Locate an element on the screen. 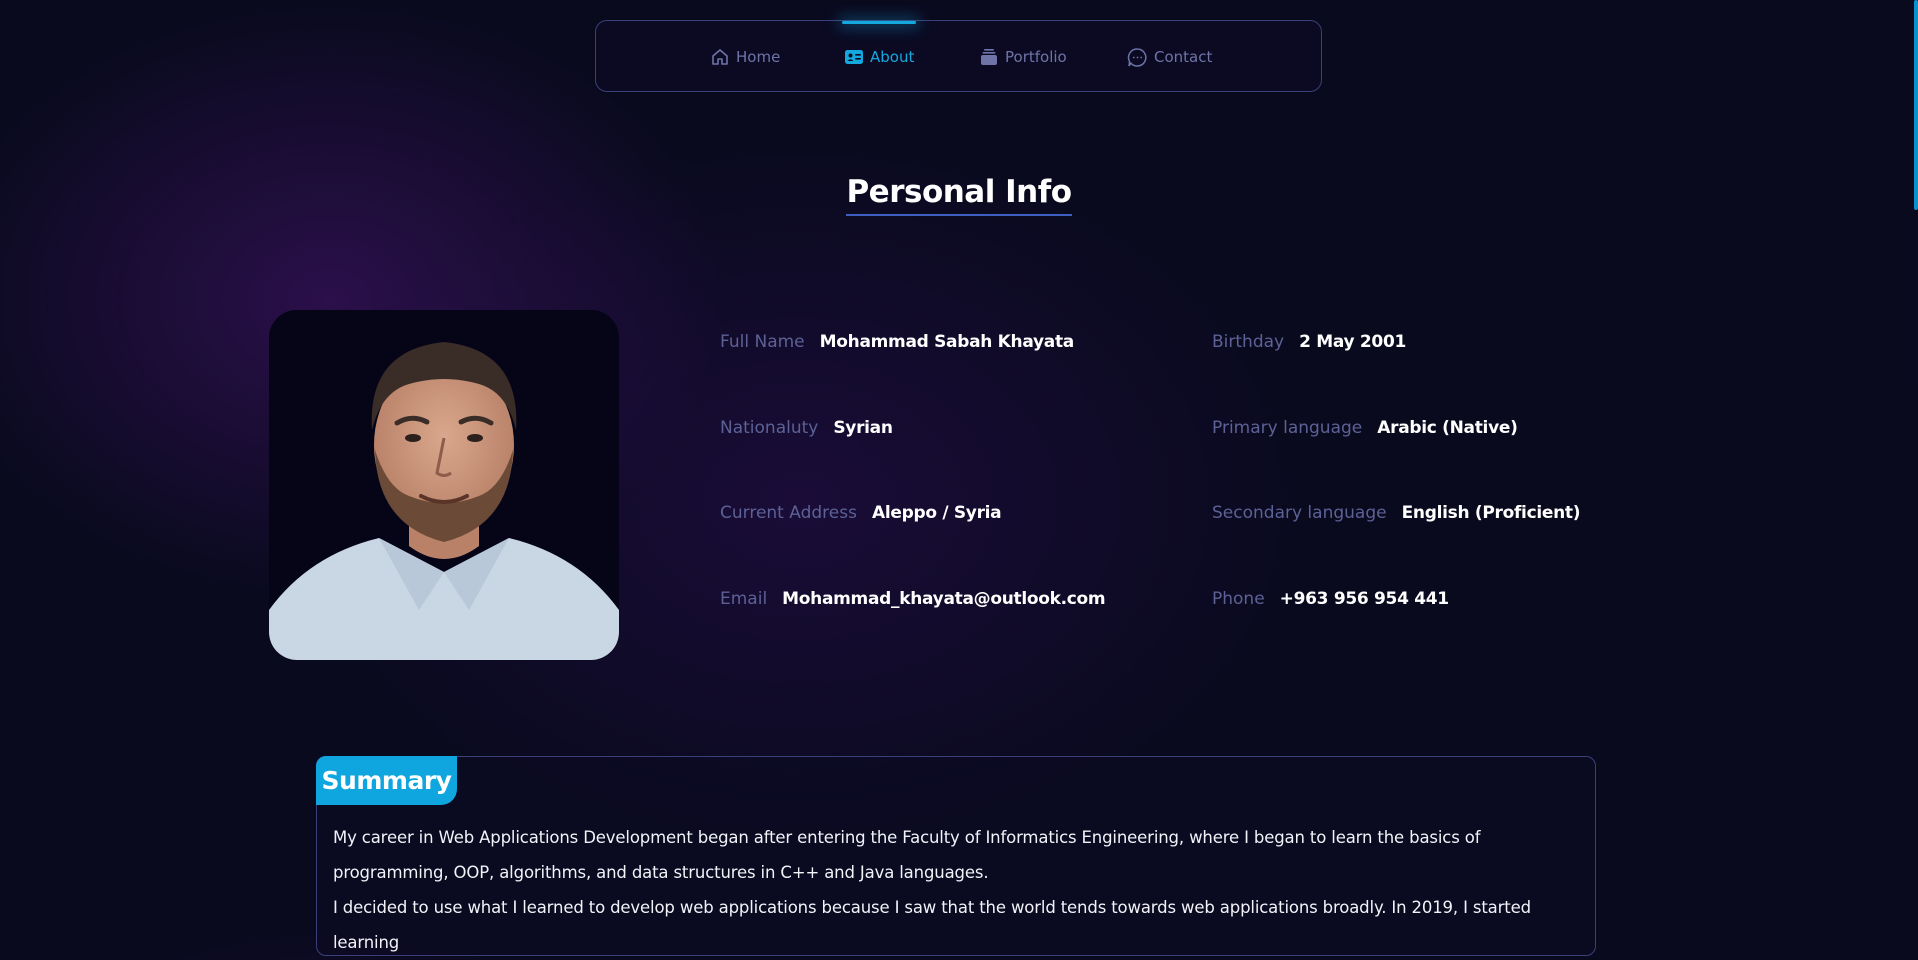 The height and width of the screenshot is (960, 1918). info-label: Nationaluty is located at coordinates (769, 428).